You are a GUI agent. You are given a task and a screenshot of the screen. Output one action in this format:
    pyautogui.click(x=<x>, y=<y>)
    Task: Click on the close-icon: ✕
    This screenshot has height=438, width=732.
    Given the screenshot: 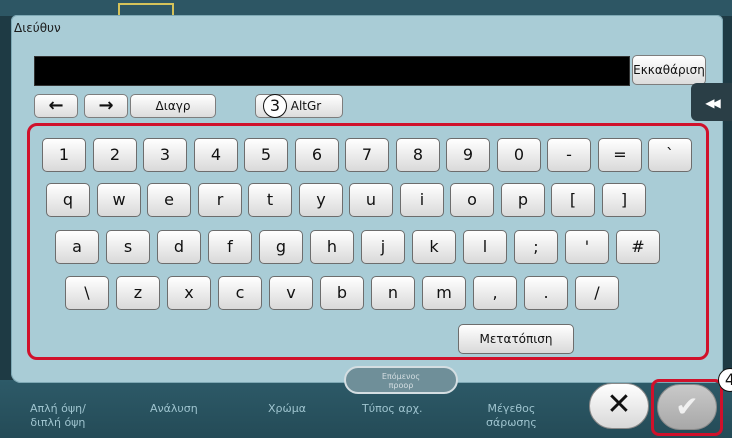 What is the action you would take?
    pyautogui.click(x=619, y=404)
    